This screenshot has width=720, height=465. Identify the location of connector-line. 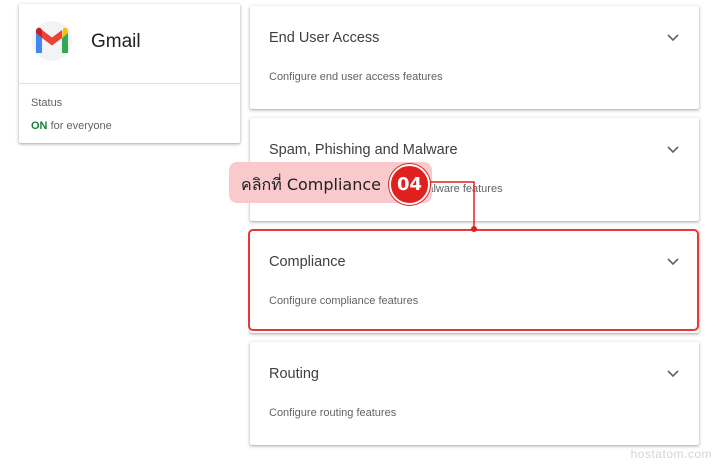
(451, 206).